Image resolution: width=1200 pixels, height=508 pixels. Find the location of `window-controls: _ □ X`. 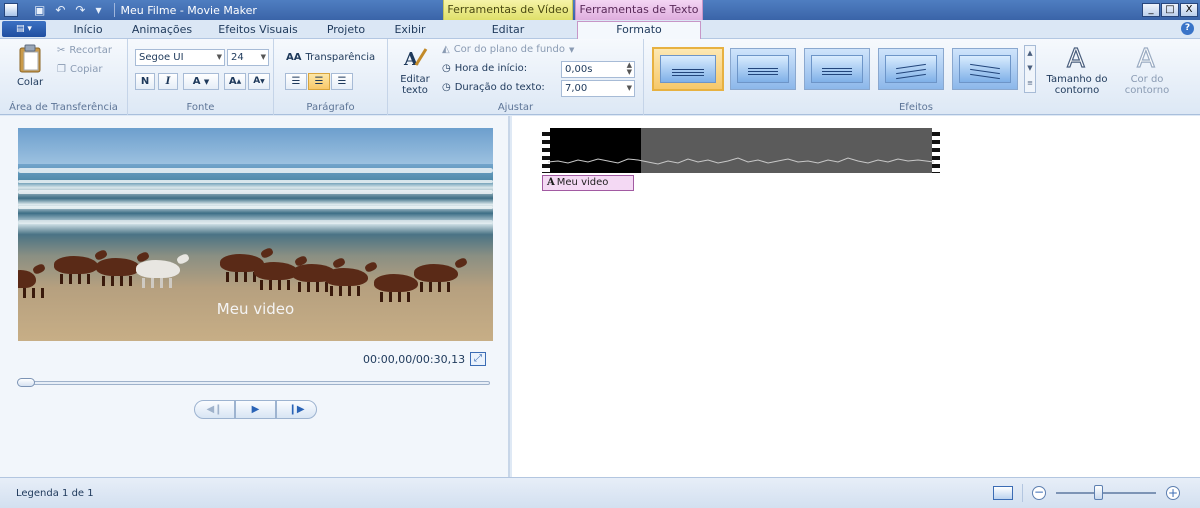

window-controls: _ □ X is located at coordinates (1170, 10).